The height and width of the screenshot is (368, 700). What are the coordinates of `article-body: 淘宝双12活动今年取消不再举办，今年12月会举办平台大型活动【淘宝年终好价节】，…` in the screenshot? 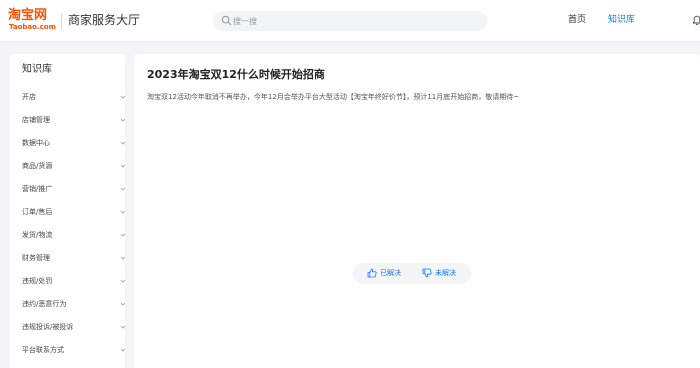 It's located at (333, 97).